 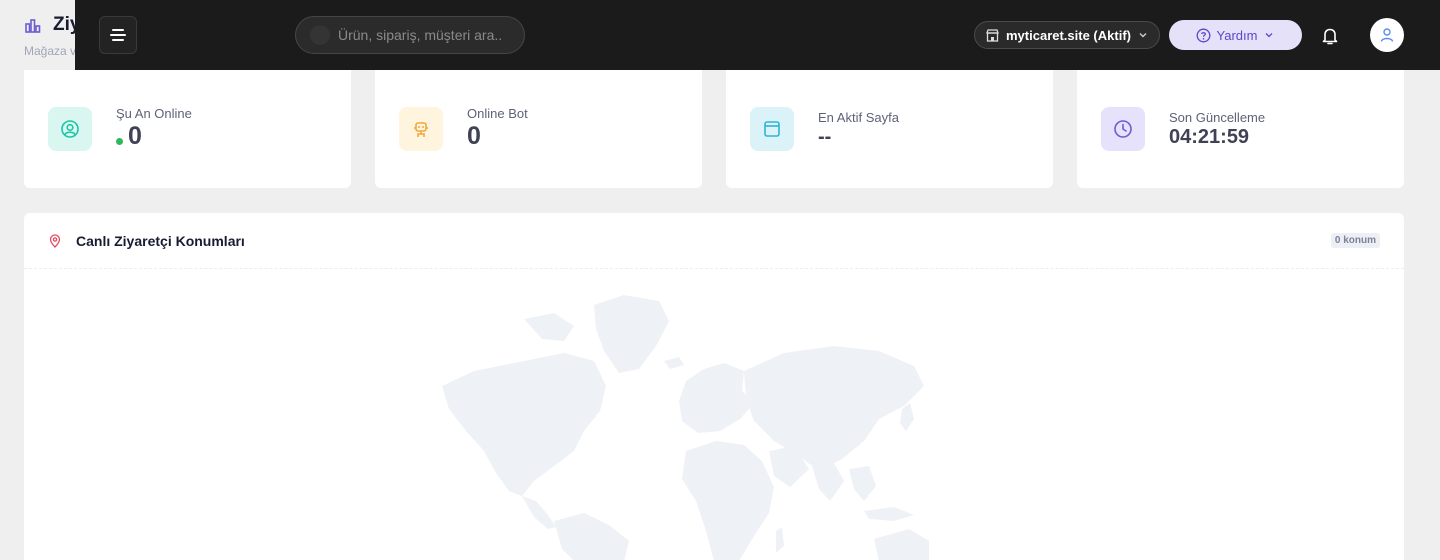 I want to click on stat-value: --, so click(x=825, y=137).